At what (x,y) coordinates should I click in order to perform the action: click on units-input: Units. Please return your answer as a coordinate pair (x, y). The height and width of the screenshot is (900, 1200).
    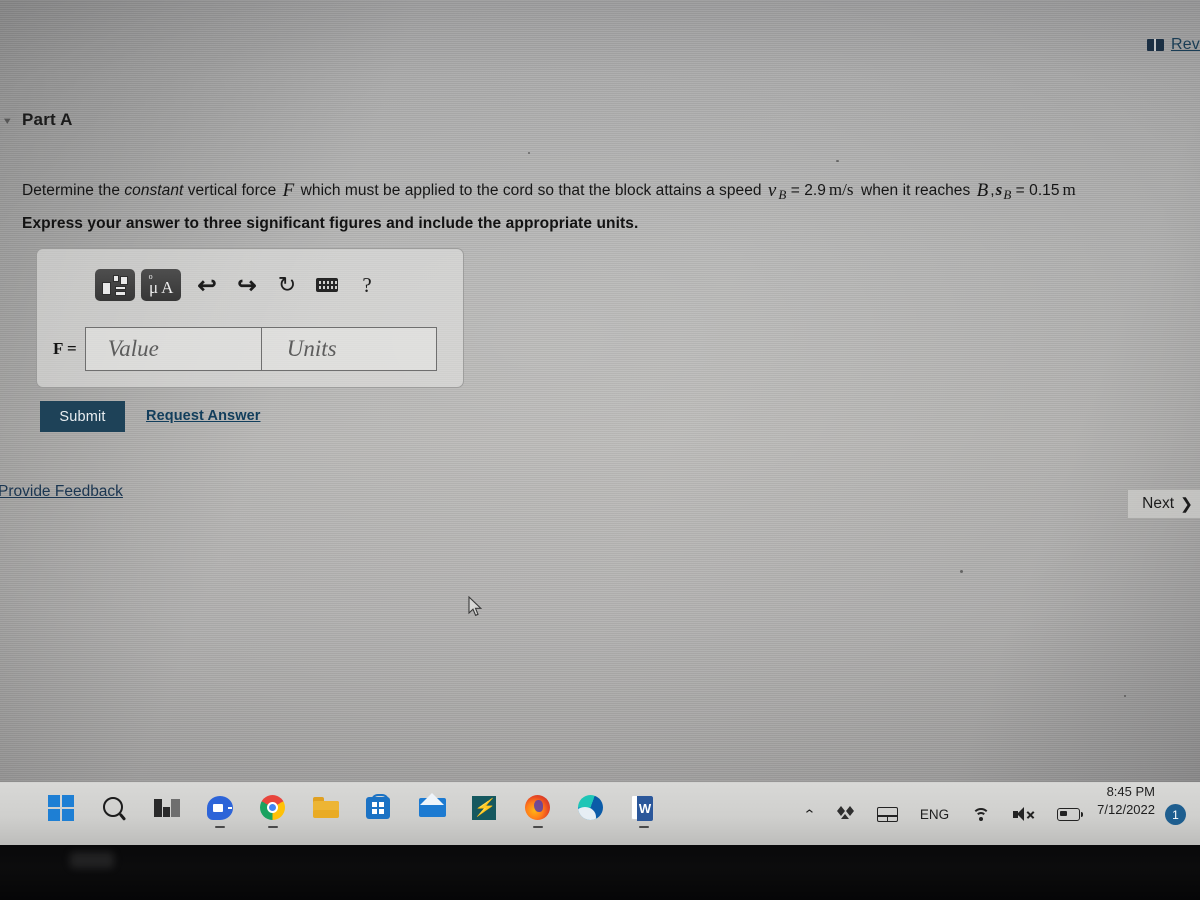
    Looking at the image, I should click on (349, 349).